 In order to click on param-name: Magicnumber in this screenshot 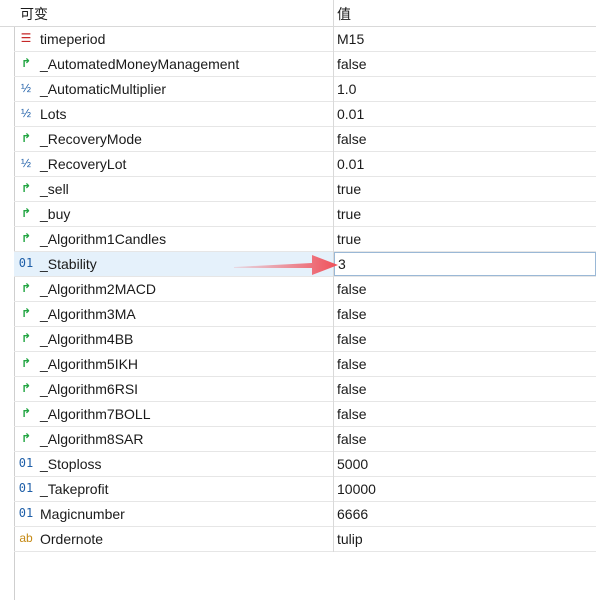, I will do `click(82, 514)`.